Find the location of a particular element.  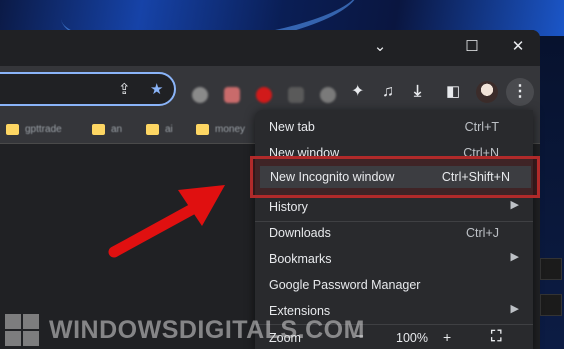

desktop-edge is located at coordinates (551, 192).